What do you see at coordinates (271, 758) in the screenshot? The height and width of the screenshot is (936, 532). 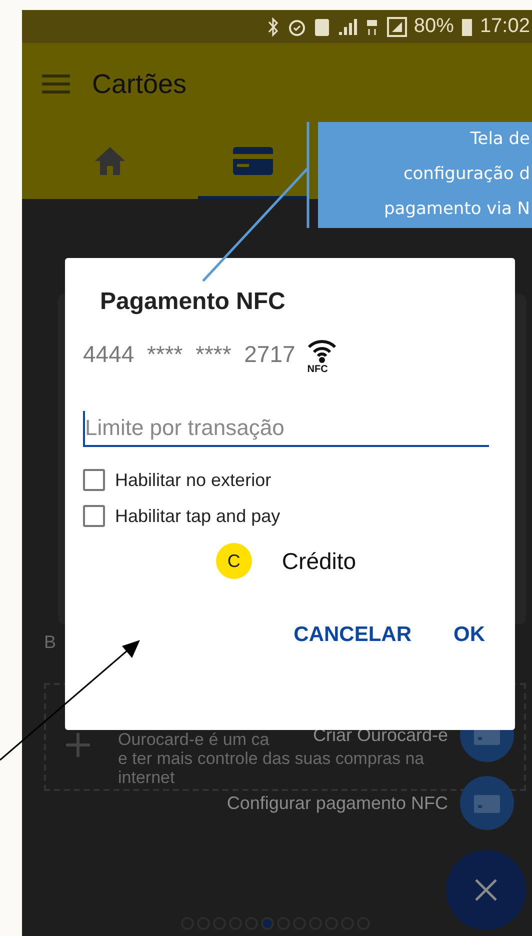 I see `promo-text-line: e ter mais controle das suas compras na` at bounding box center [271, 758].